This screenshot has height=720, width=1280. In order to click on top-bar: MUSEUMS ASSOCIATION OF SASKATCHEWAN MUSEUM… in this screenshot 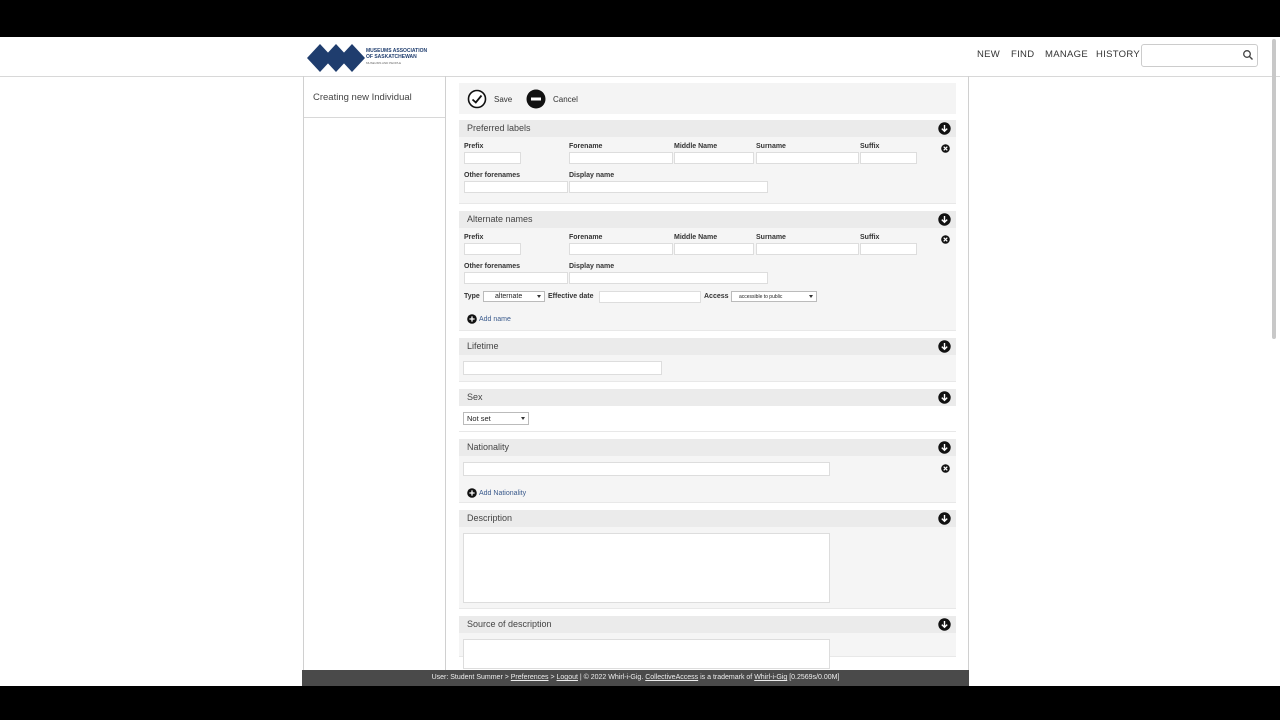, I will do `click(640, 57)`.